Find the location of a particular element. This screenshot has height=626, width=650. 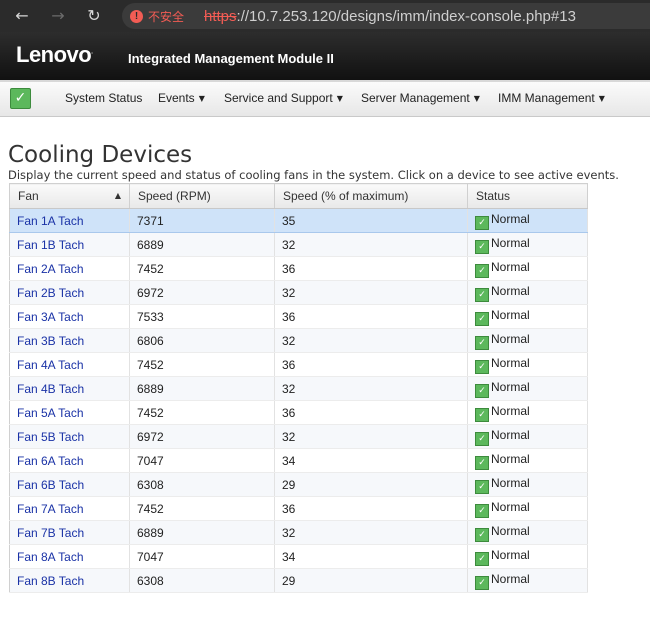

speed-rpm-cell: 7452 is located at coordinates (202, 508).